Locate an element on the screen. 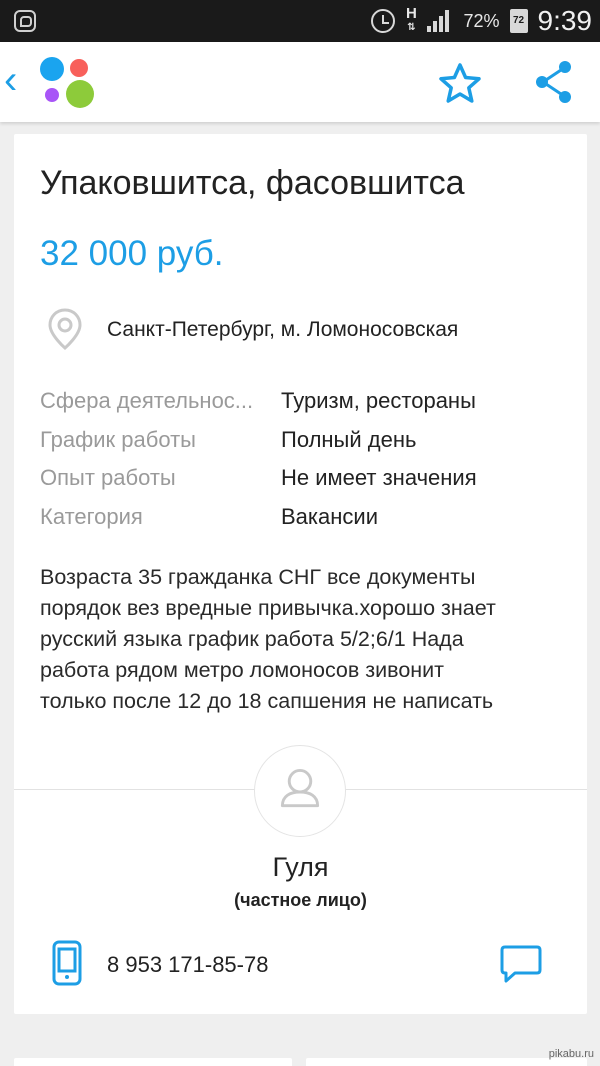  back-icon: ‹ is located at coordinates (16, 80).